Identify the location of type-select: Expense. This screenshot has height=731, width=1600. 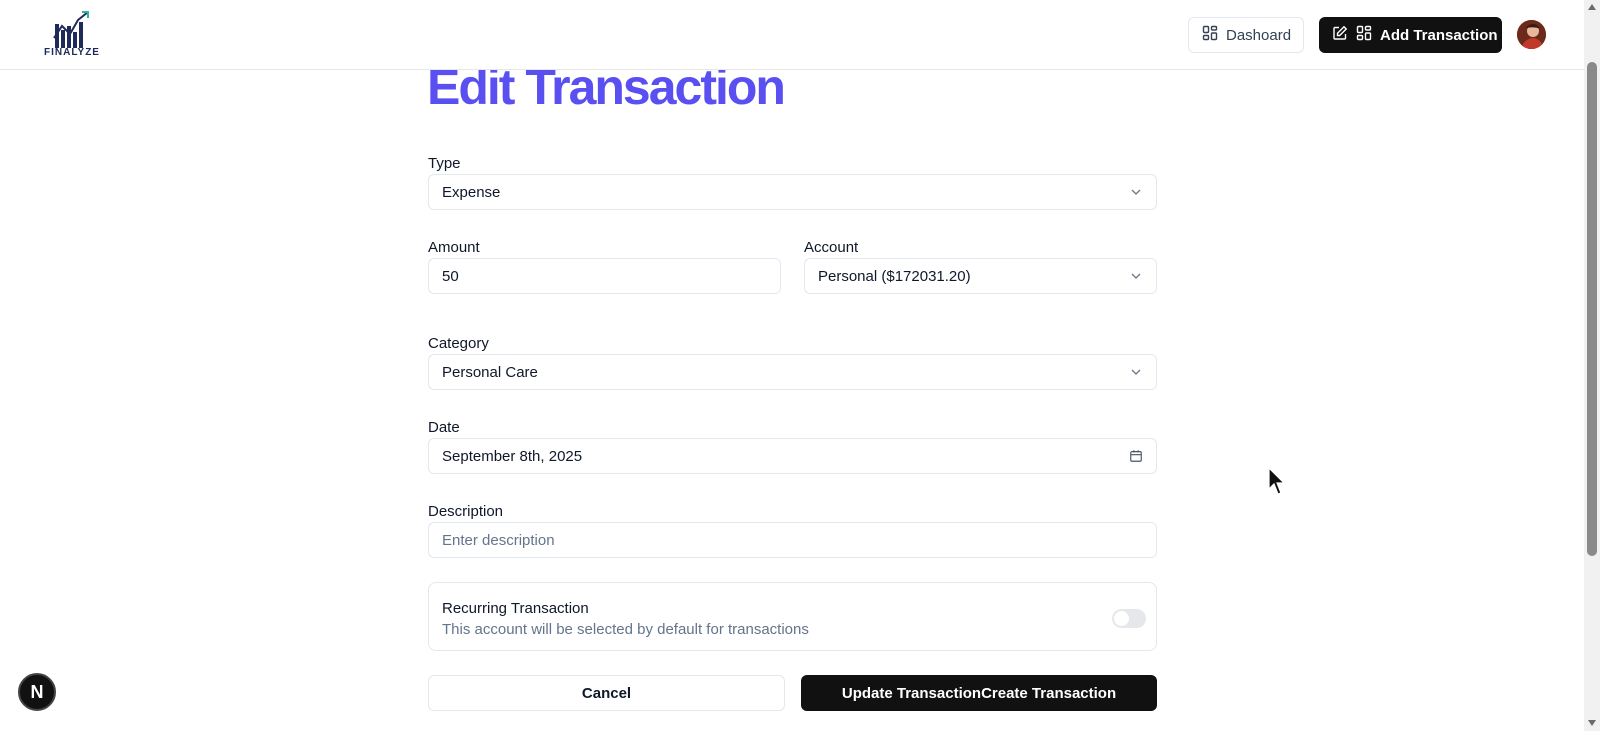
(792, 192).